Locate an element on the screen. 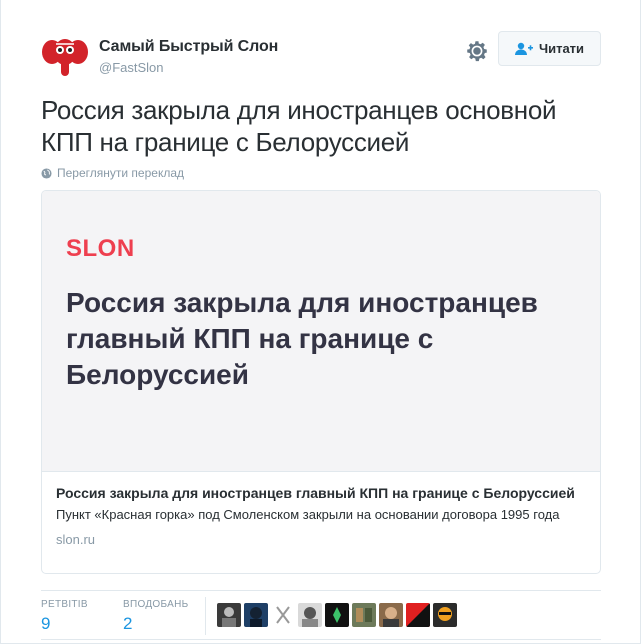 This screenshot has height=644, width=641. follow-button: Читати is located at coordinates (549, 48).